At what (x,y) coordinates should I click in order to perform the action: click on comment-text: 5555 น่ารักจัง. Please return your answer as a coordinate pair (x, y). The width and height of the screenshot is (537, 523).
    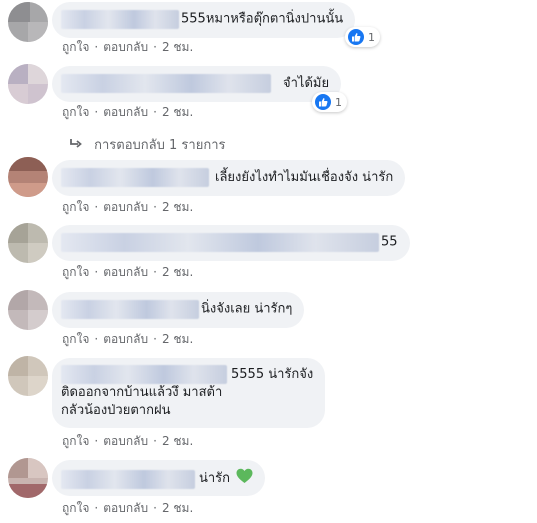
    Looking at the image, I should click on (272, 374).